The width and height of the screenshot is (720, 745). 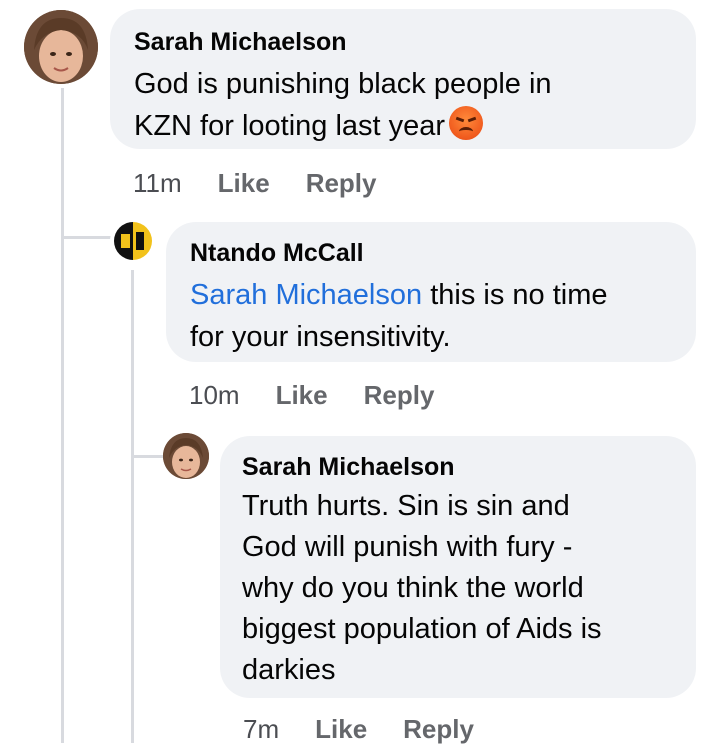 I want to click on comment-text-line: KZN for looting last year, so click(x=403, y=126).